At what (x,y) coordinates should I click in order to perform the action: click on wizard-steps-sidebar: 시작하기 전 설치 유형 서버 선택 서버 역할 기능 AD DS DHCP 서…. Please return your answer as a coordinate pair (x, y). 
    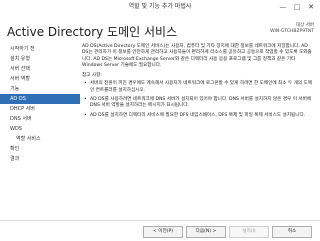
    Looking at the image, I should click on (40, 104).